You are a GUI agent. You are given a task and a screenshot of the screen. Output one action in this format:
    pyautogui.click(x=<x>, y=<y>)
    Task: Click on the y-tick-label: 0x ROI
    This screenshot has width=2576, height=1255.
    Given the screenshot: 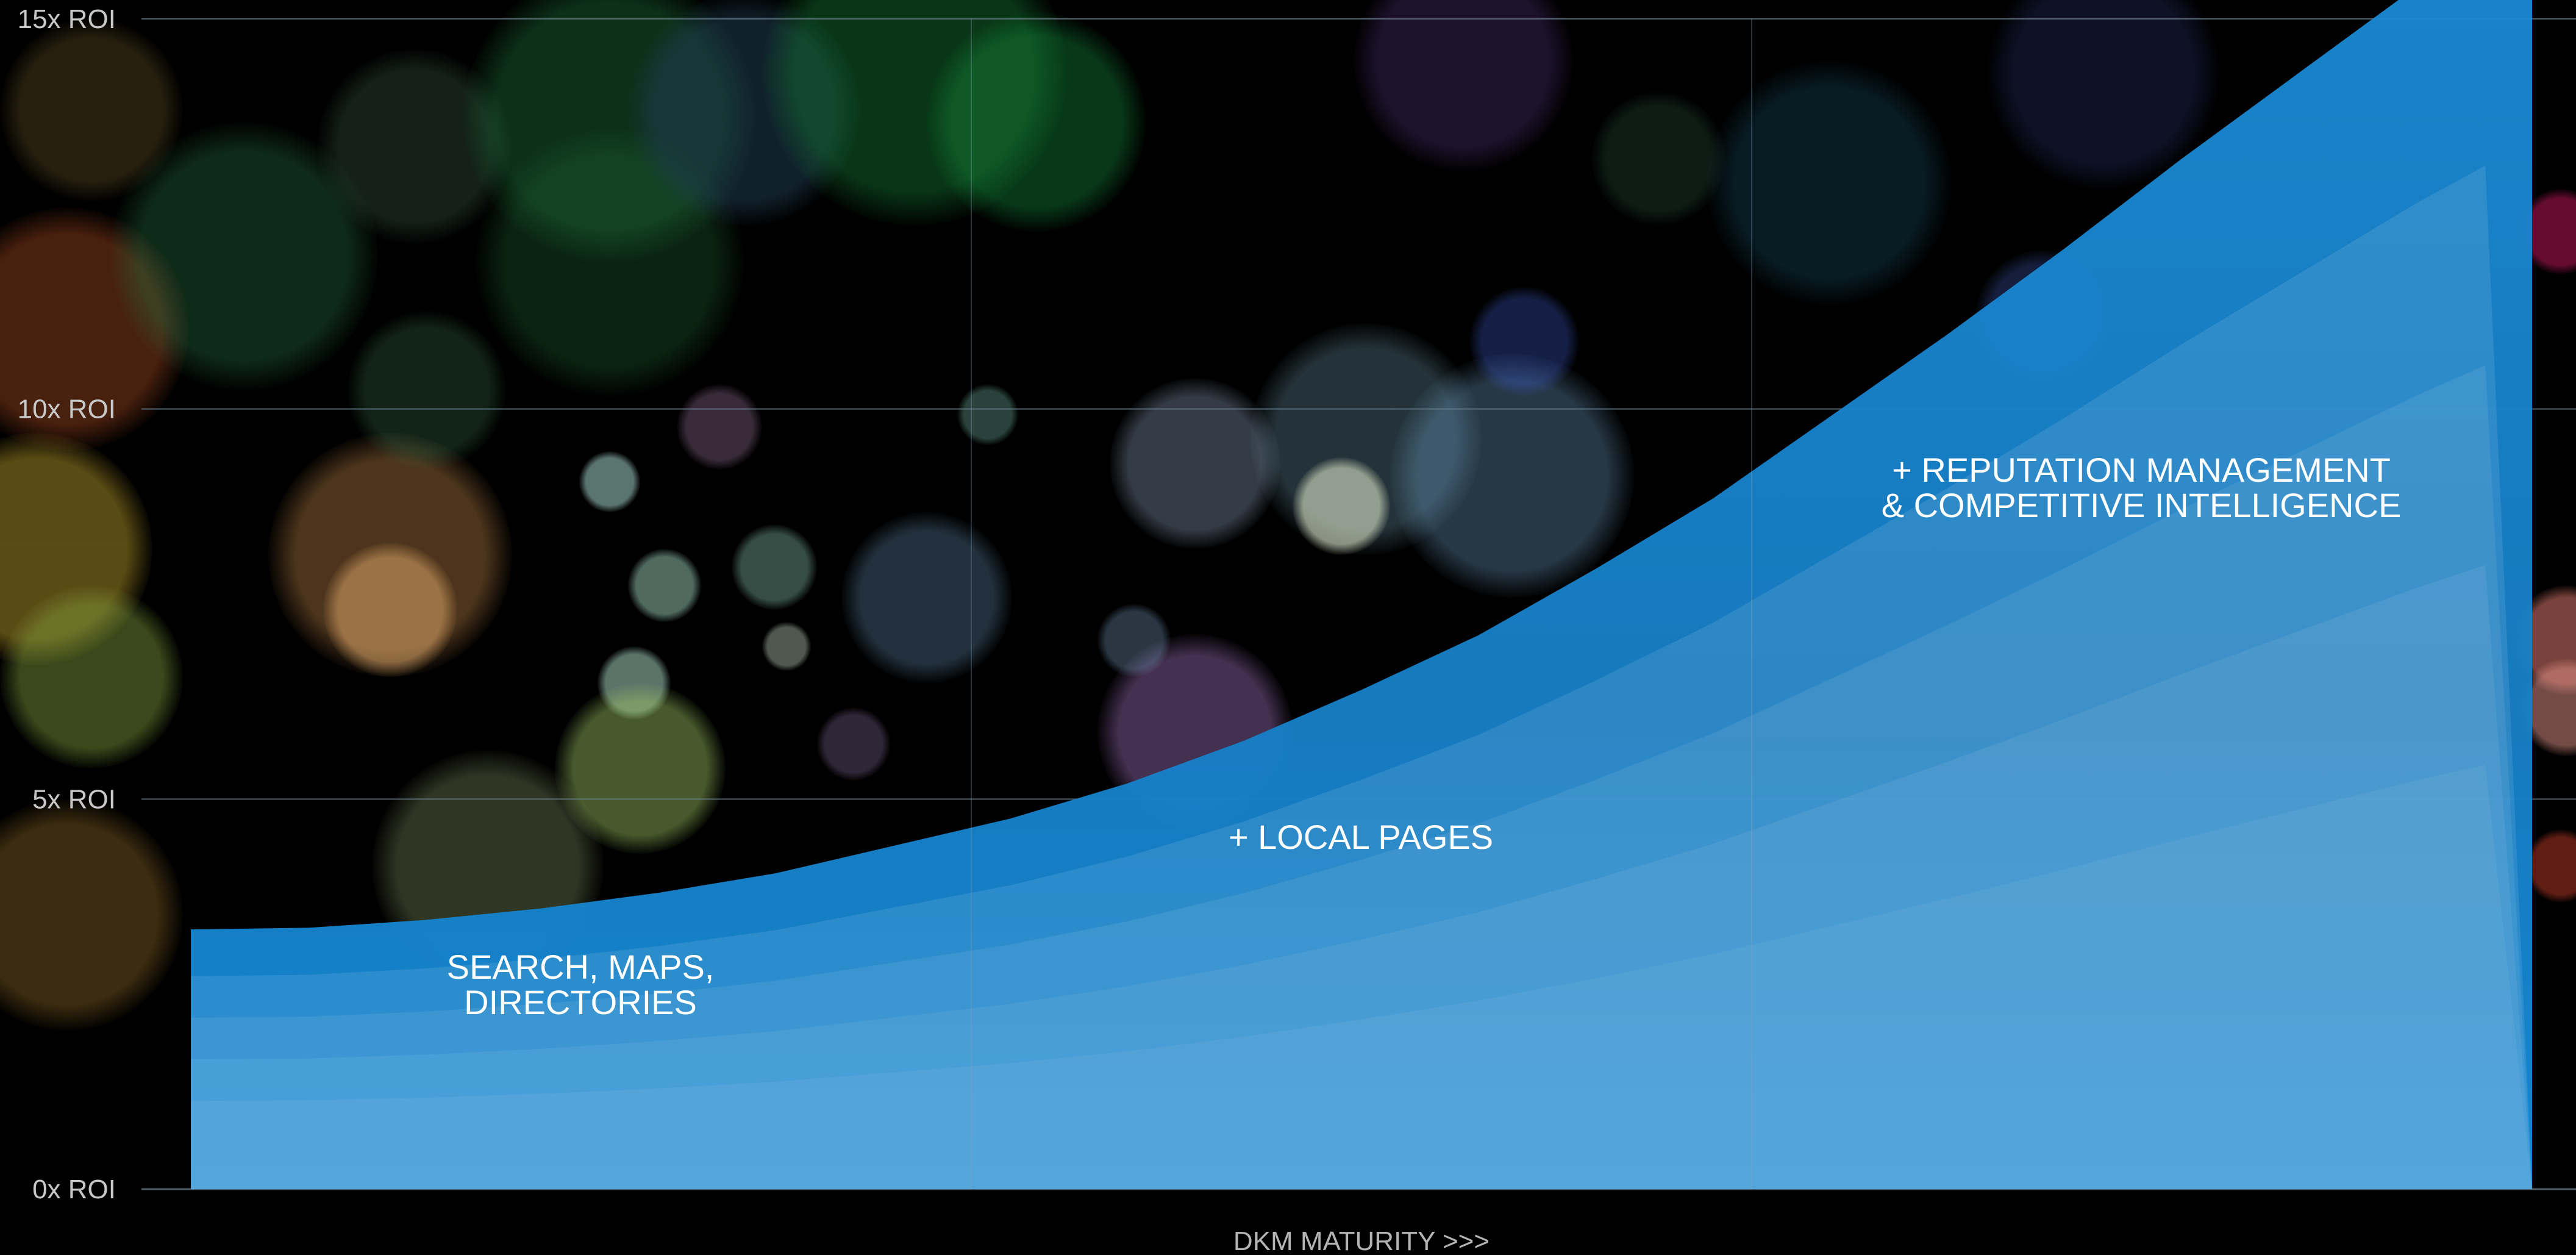 What is the action you would take?
    pyautogui.click(x=74, y=1190)
    